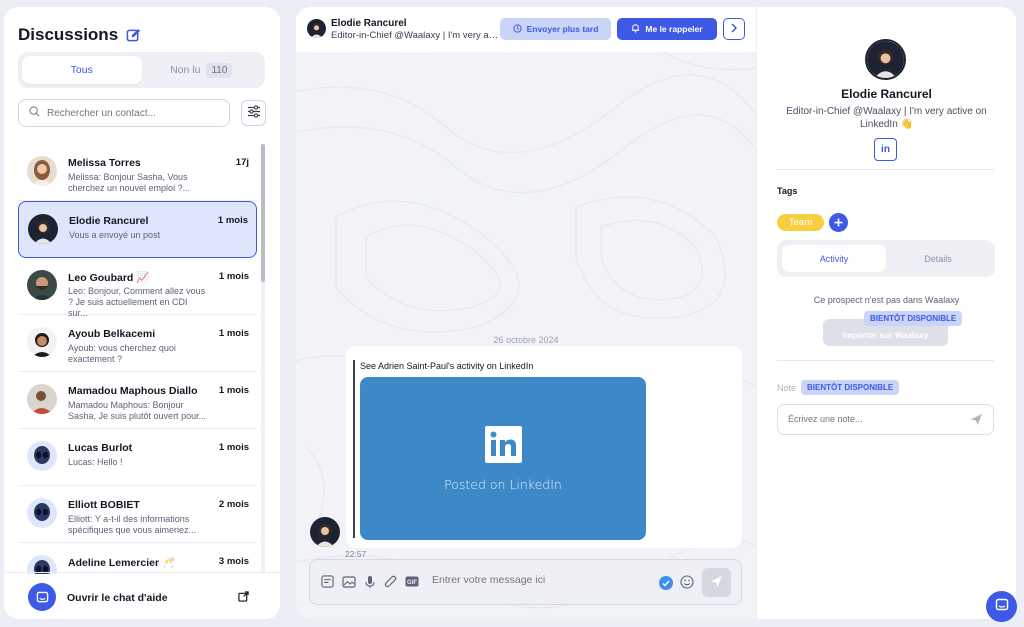  What do you see at coordinates (115, 235) in the screenshot?
I see `contact-preview: Vous a envoyé un post` at bounding box center [115, 235].